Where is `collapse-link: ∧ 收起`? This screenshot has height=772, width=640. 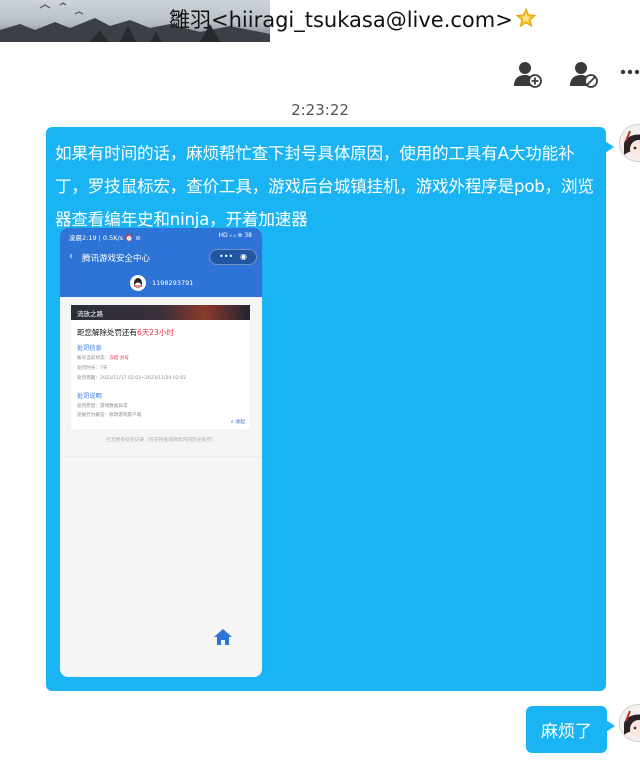 collapse-link: ∧ 收起 is located at coordinates (237, 422).